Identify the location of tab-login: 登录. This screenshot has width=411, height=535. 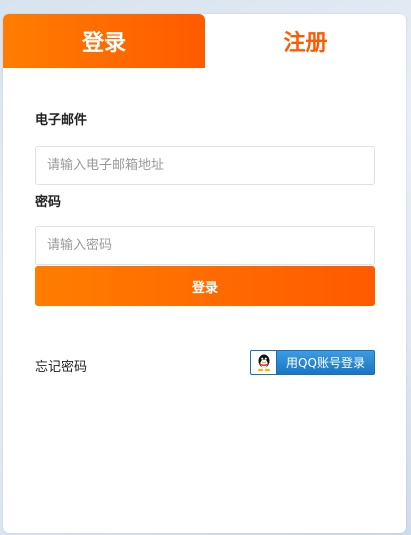
(104, 41).